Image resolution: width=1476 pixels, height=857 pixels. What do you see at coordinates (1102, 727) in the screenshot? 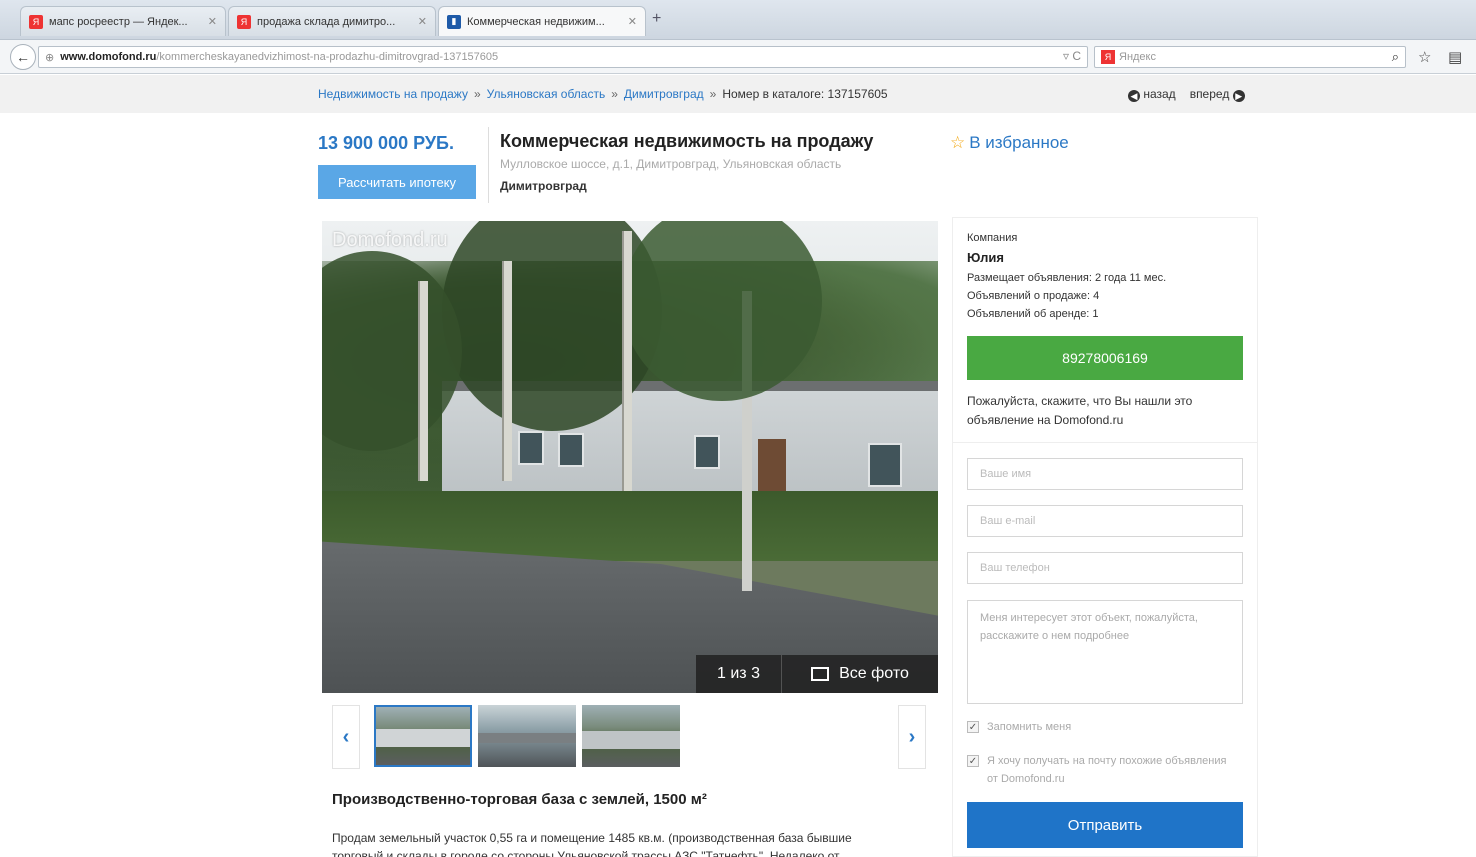
I see `remember-me-checkbox: ✓ Запомнить меня` at bounding box center [1102, 727].